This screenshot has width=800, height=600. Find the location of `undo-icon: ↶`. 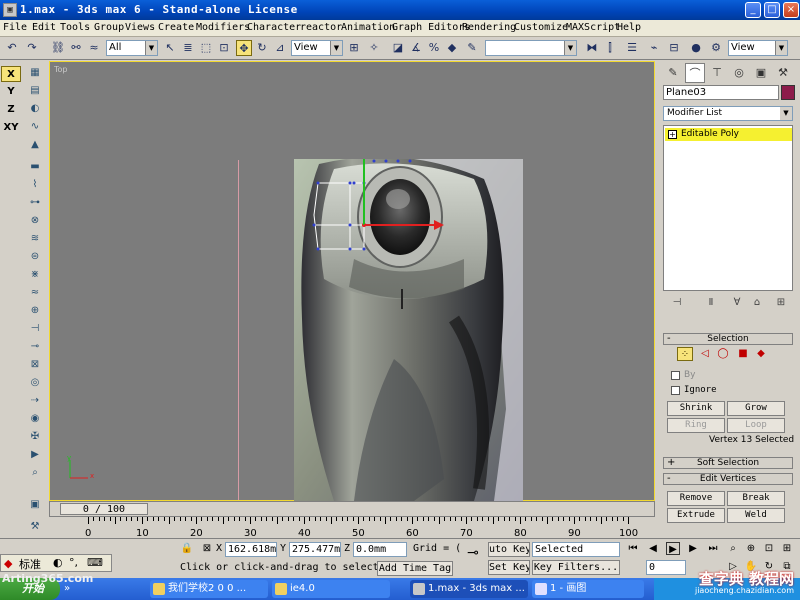

undo-icon: ↶ is located at coordinates (12, 48).